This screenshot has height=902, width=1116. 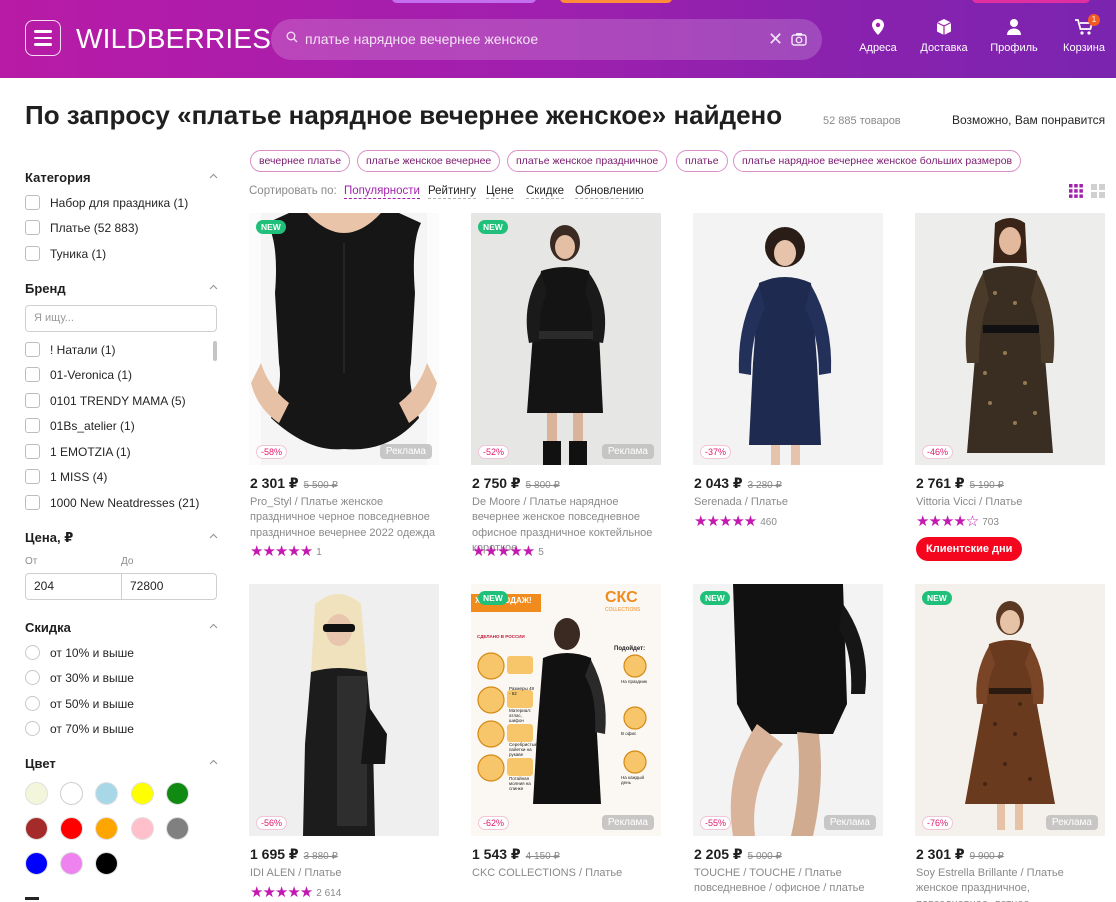 I want to click on filter-category-header: Категория, so click(x=121, y=177).